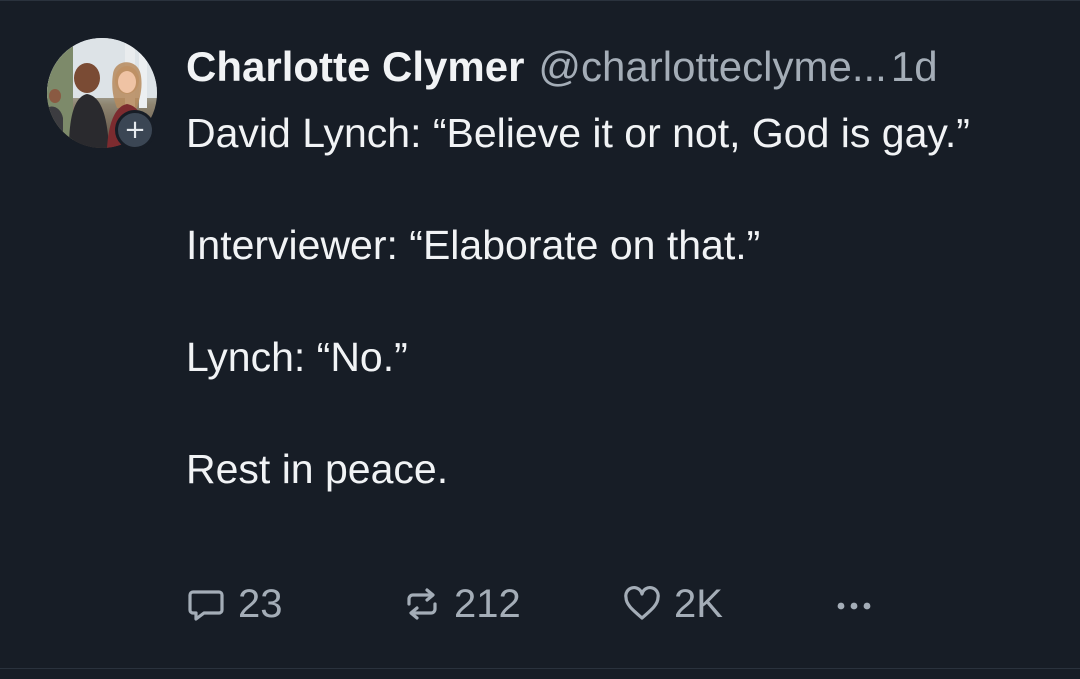 The width and height of the screenshot is (1080, 679). I want to click on divider, so click(540, 668).